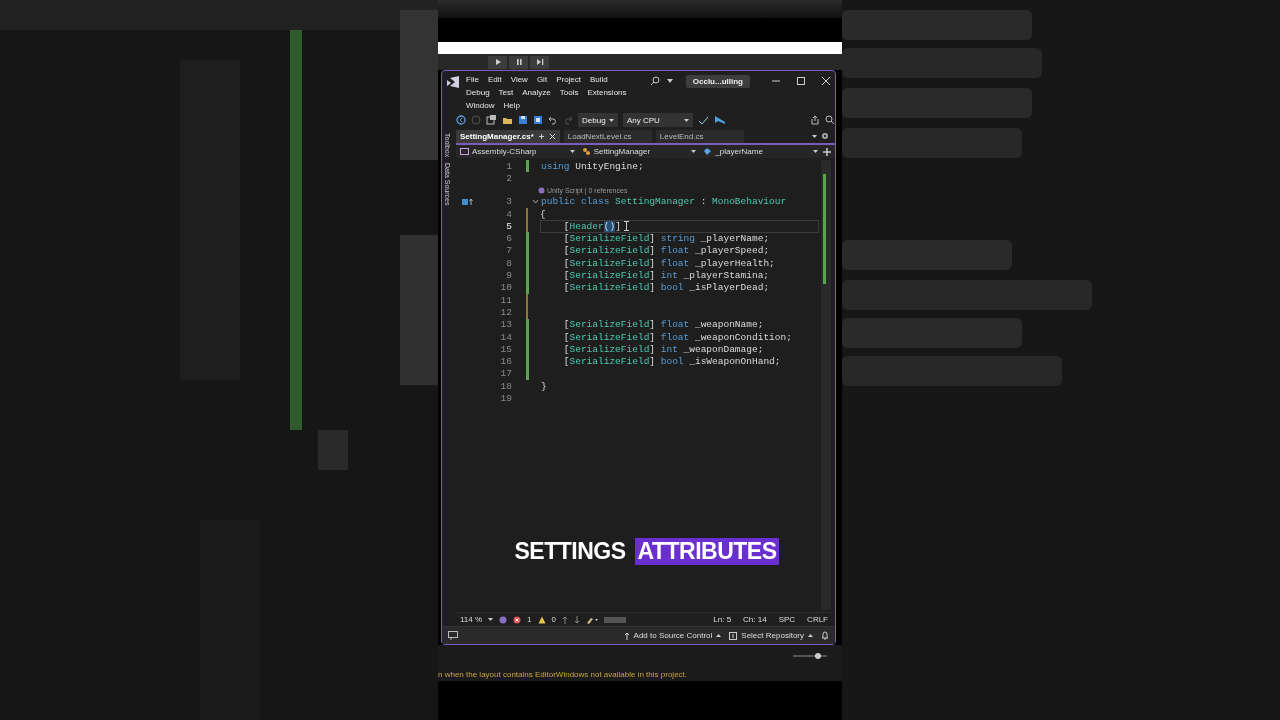 Image resolution: width=1280 pixels, height=720 pixels. What do you see at coordinates (663, 325) in the screenshot?
I see `code-line: [SerializeField] float _weaponName;` at bounding box center [663, 325].